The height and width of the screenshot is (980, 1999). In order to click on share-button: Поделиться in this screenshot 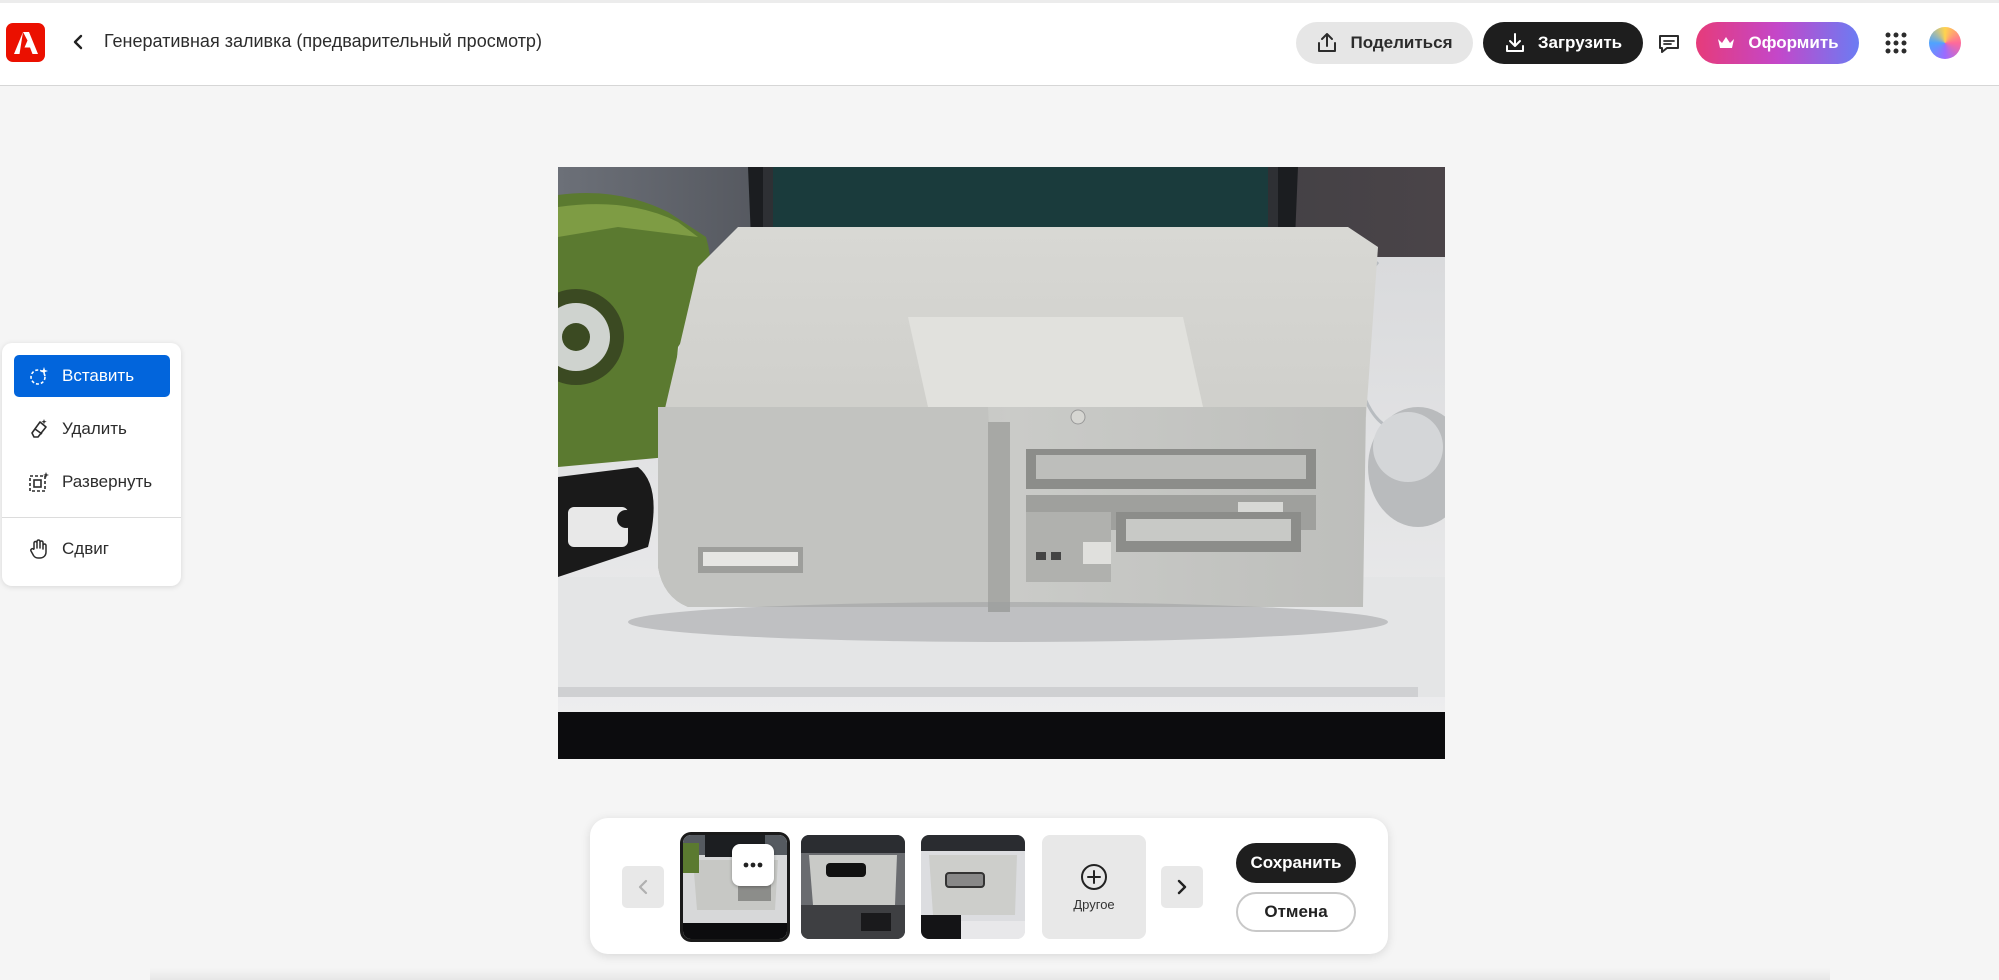, I will do `click(1384, 43)`.